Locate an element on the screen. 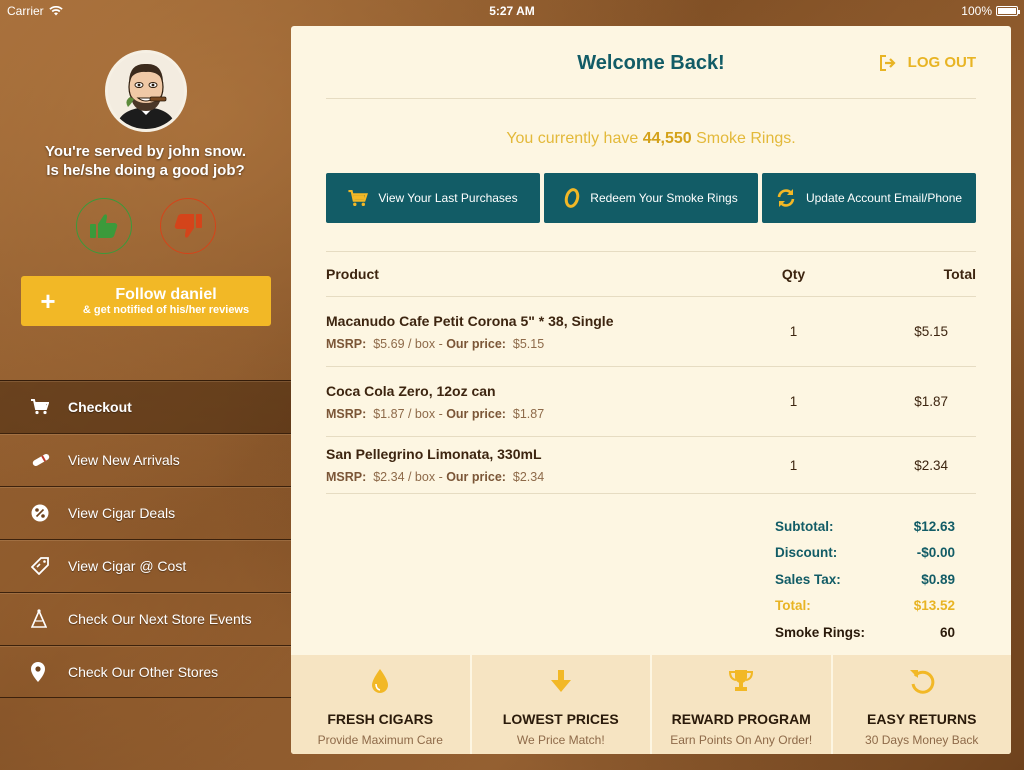  served-line-2: Is he/she doing a good job? is located at coordinates (145, 170).